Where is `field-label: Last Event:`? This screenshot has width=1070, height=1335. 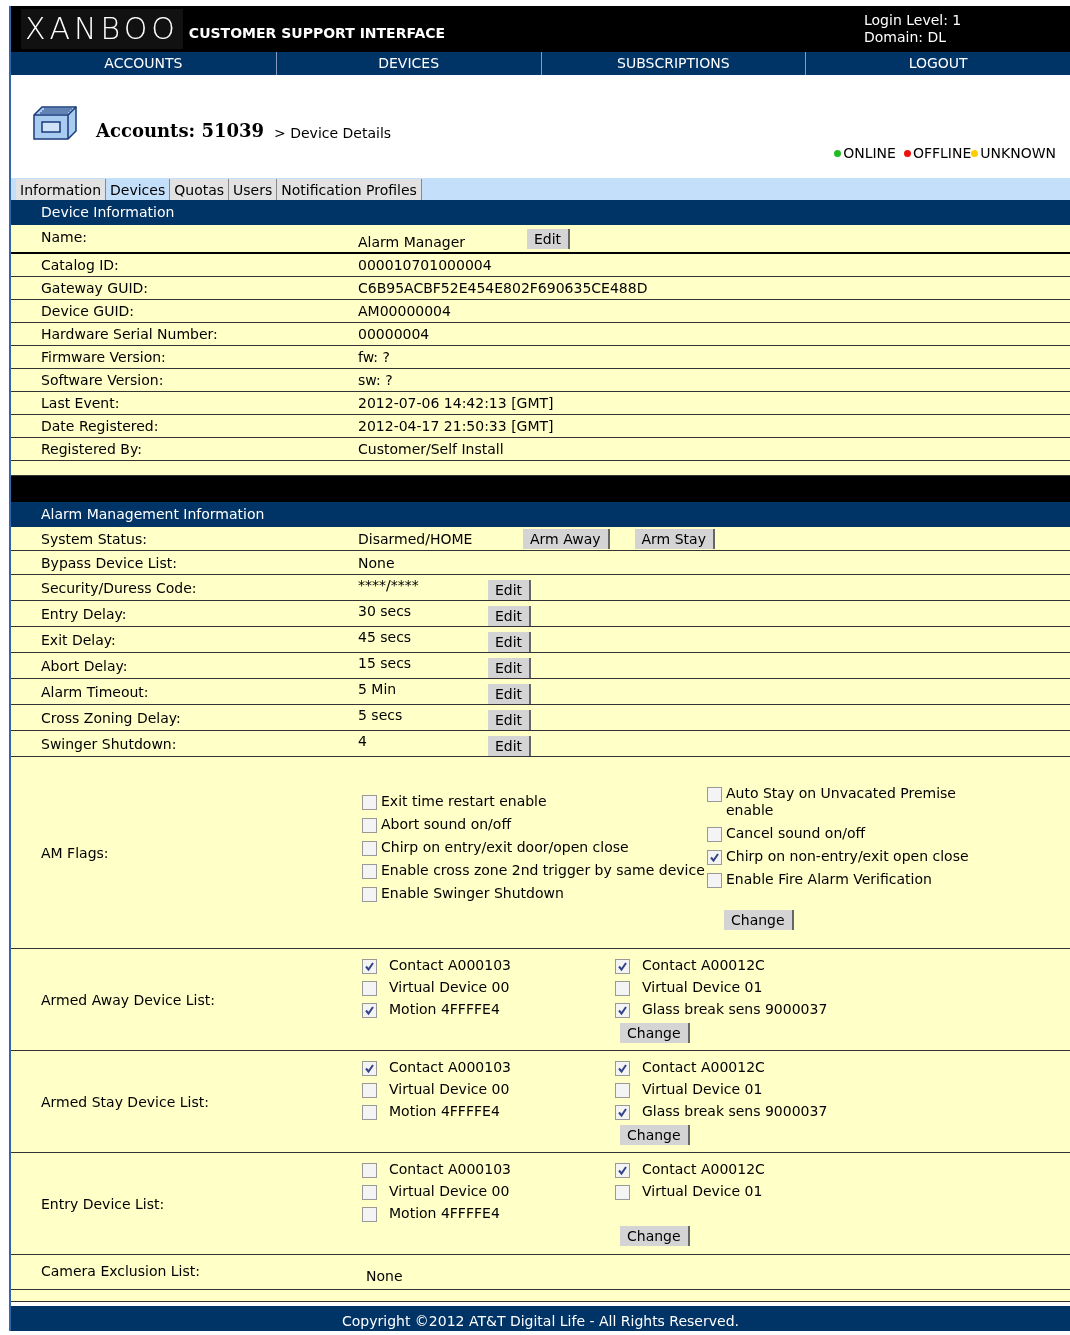 field-label: Last Event: is located at coordinates (81, 403).